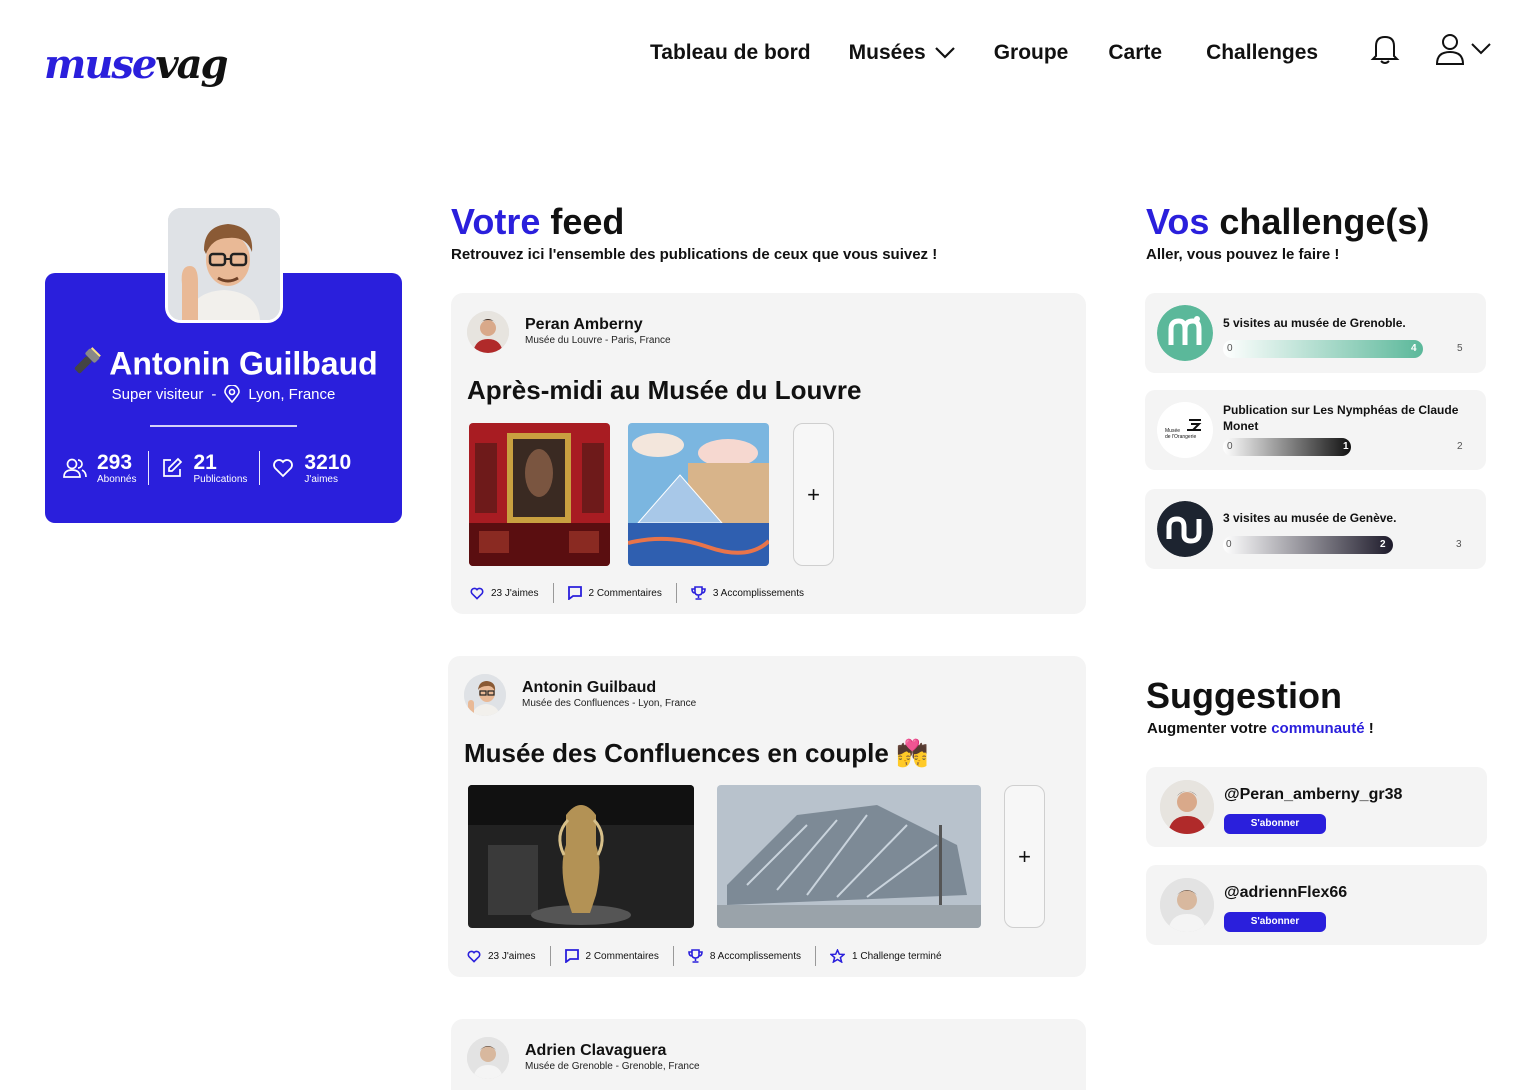 This screenshot has height=1090, width=1540. What do you see at coordinates (1414, 348) in the screenshot?
I see `challenge-current: 4` at bounding box center [1414, 348].